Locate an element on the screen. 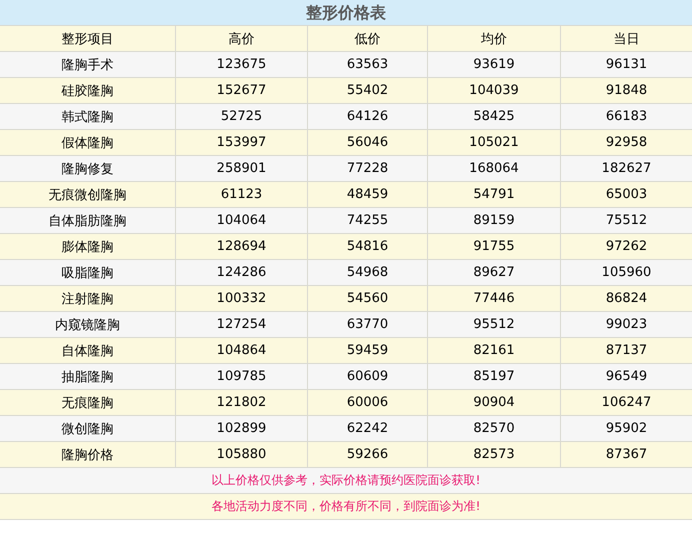 The image size is (692, 535). column-header: 整形项目 is located at coordinates (88, 39).